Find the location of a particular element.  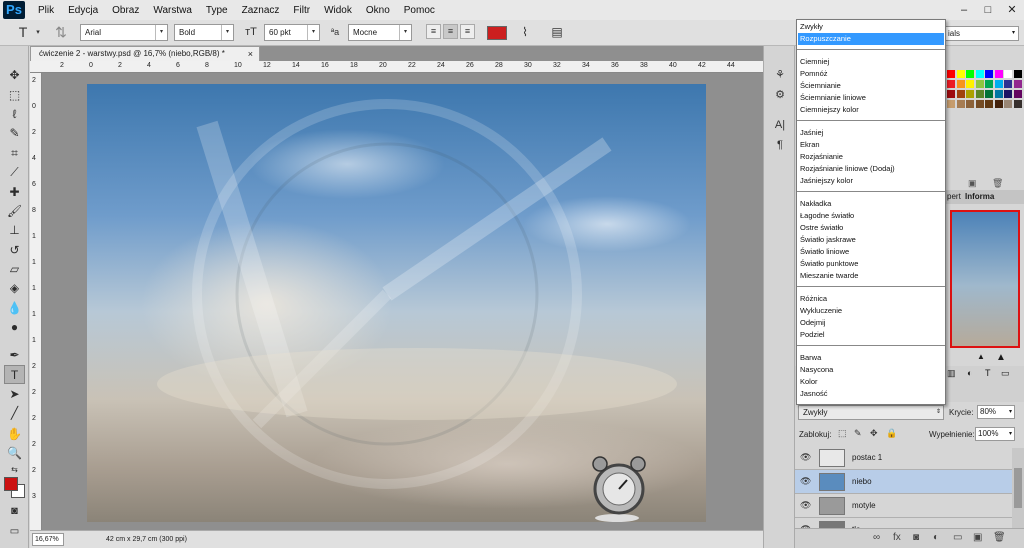

blend-mode-option: Ostre światło is located at coordinates (871, 228).